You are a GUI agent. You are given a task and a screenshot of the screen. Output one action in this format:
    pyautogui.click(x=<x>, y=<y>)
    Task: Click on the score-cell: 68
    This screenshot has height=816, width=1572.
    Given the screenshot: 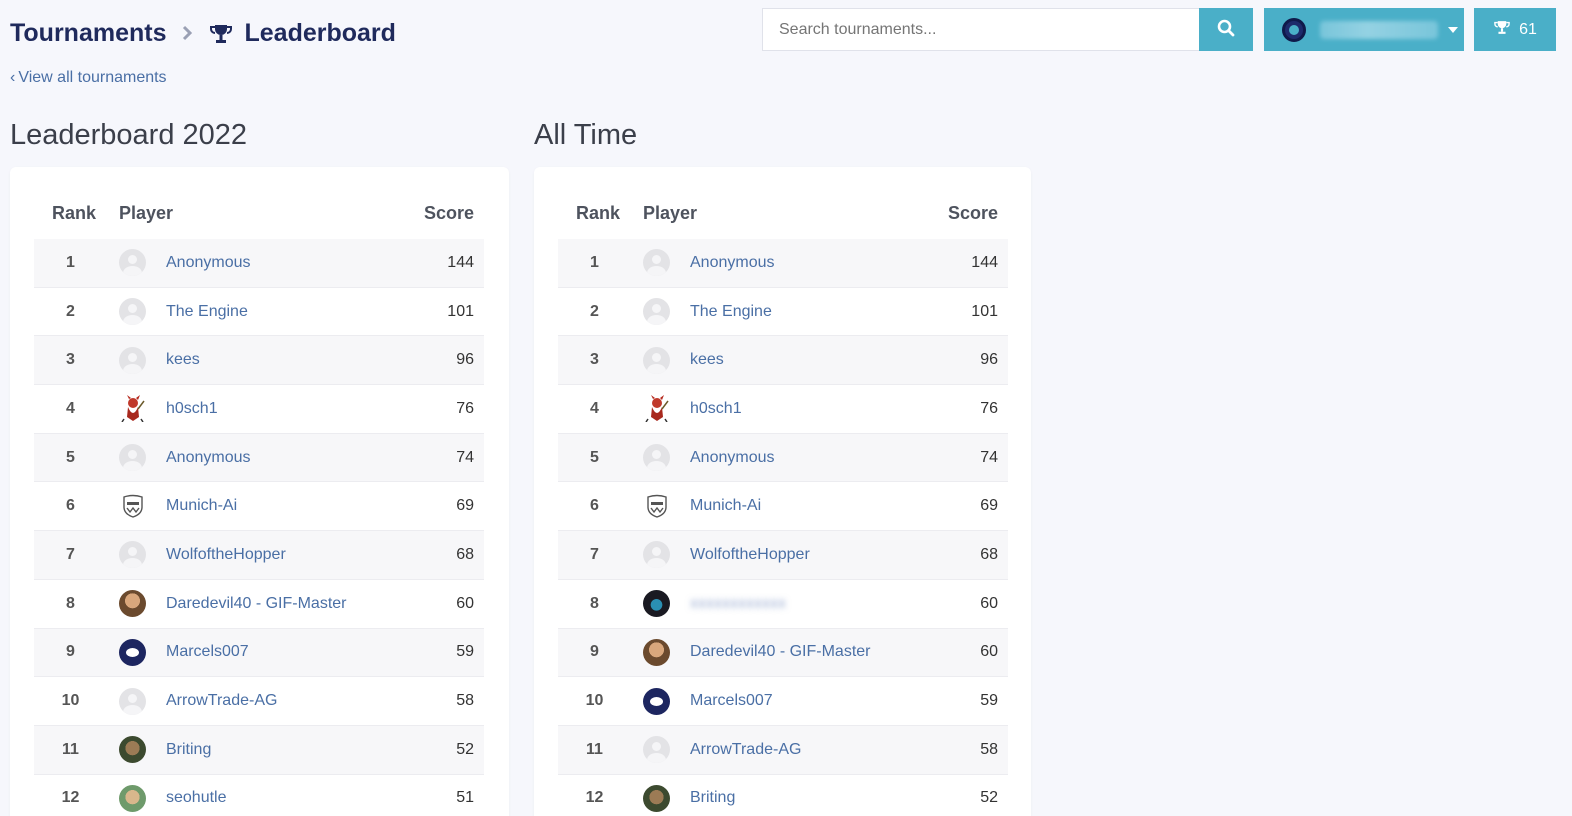 What is the action you would take?
    pyautogui.click(x=989, y=554)
    